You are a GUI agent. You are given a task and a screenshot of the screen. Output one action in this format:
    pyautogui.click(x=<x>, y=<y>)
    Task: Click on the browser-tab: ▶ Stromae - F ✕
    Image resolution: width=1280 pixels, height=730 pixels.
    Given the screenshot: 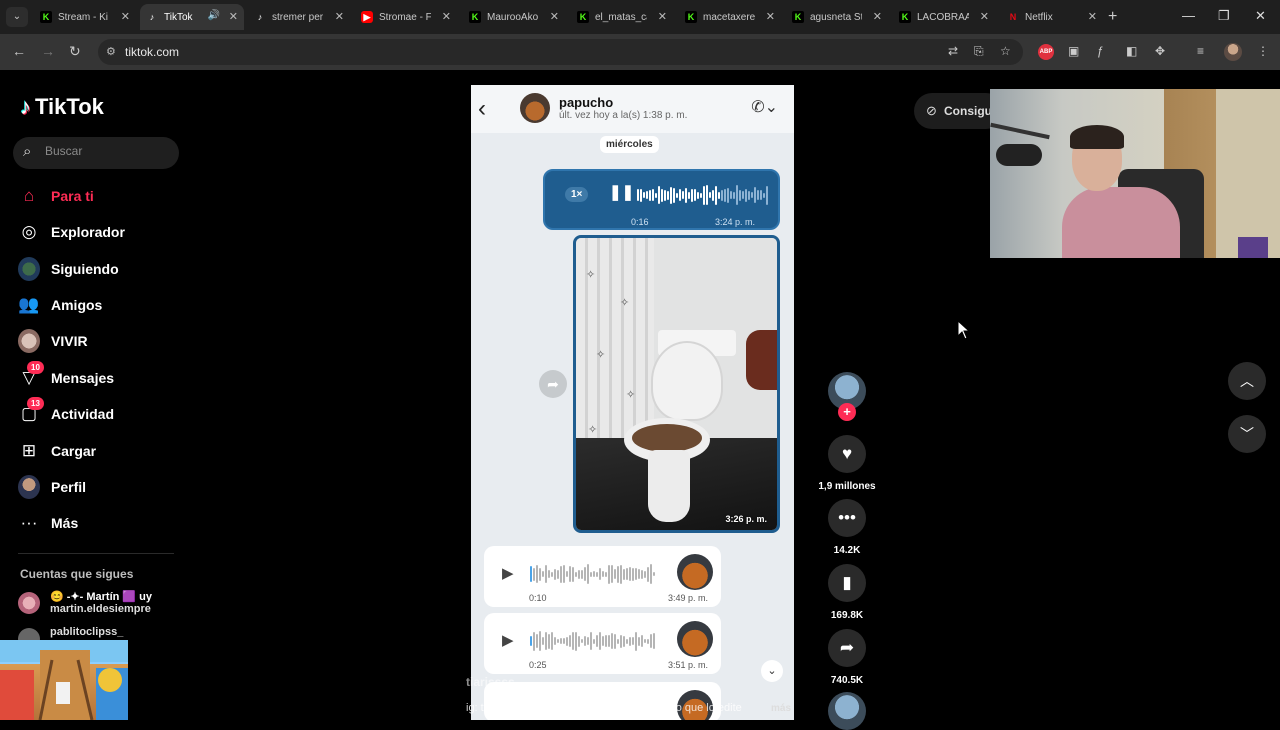 What is the action you would take?
    pyautogui.click(x=406, y=17)
    